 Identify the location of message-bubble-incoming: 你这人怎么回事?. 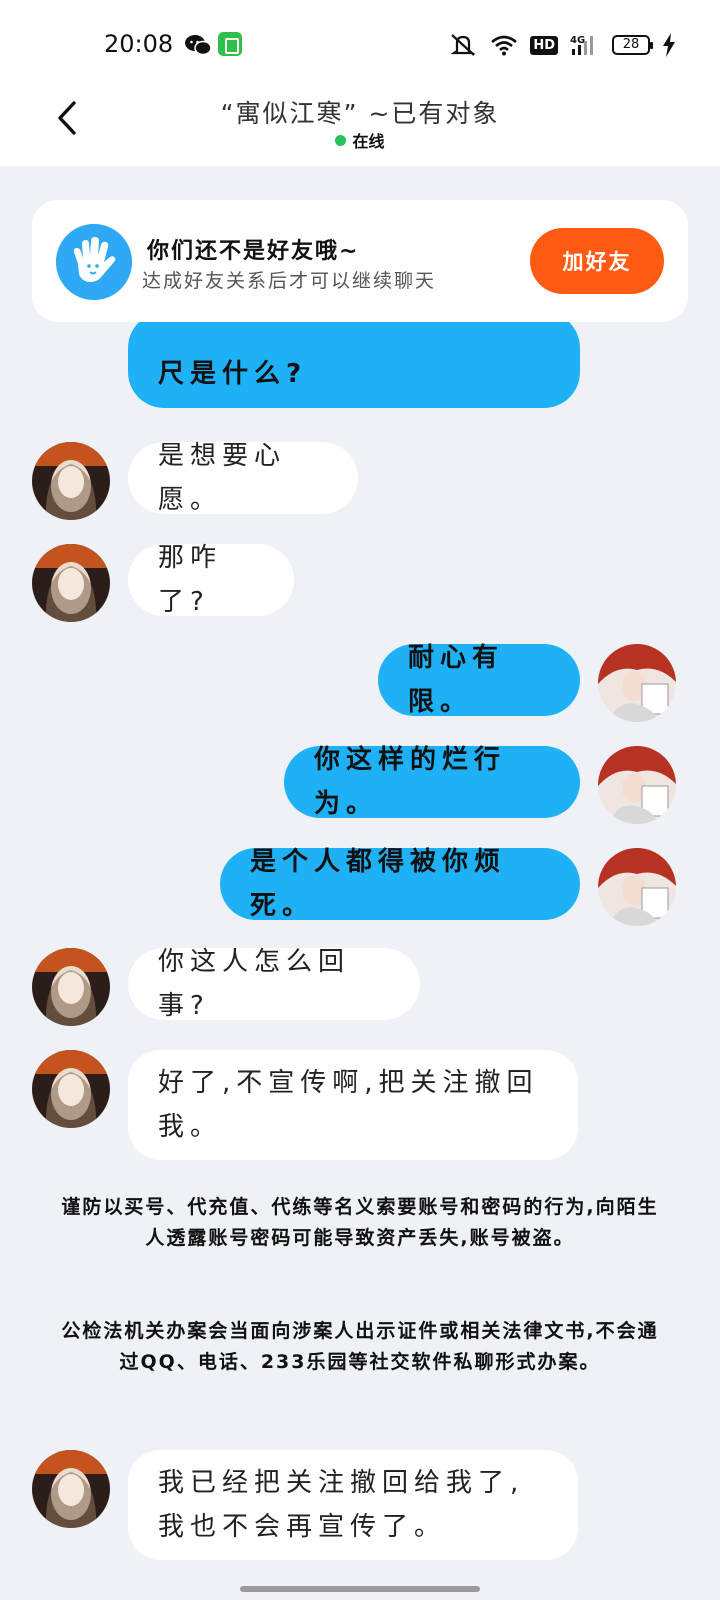
(274, 984).